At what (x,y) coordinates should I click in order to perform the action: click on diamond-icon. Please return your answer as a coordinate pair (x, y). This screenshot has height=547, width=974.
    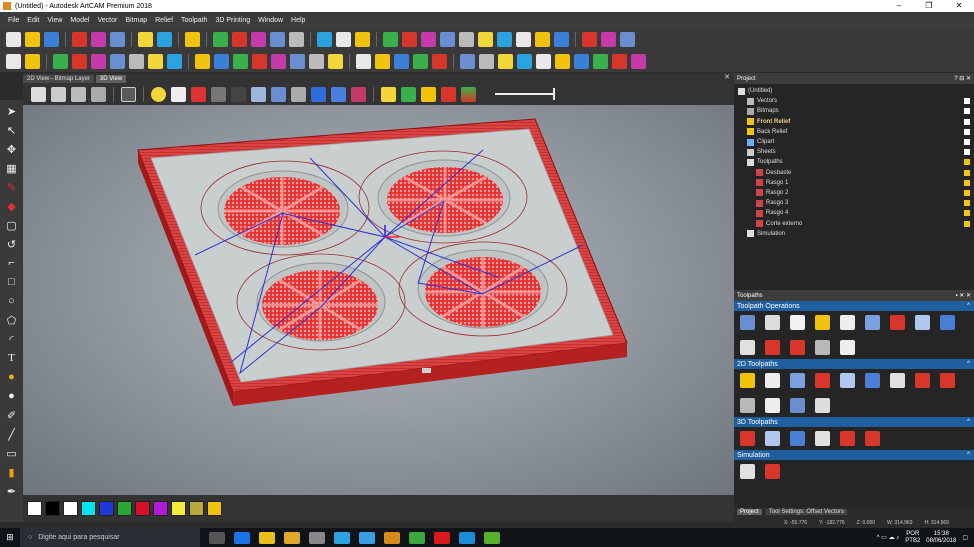
    Looking at the image, I should click on (343, 39).